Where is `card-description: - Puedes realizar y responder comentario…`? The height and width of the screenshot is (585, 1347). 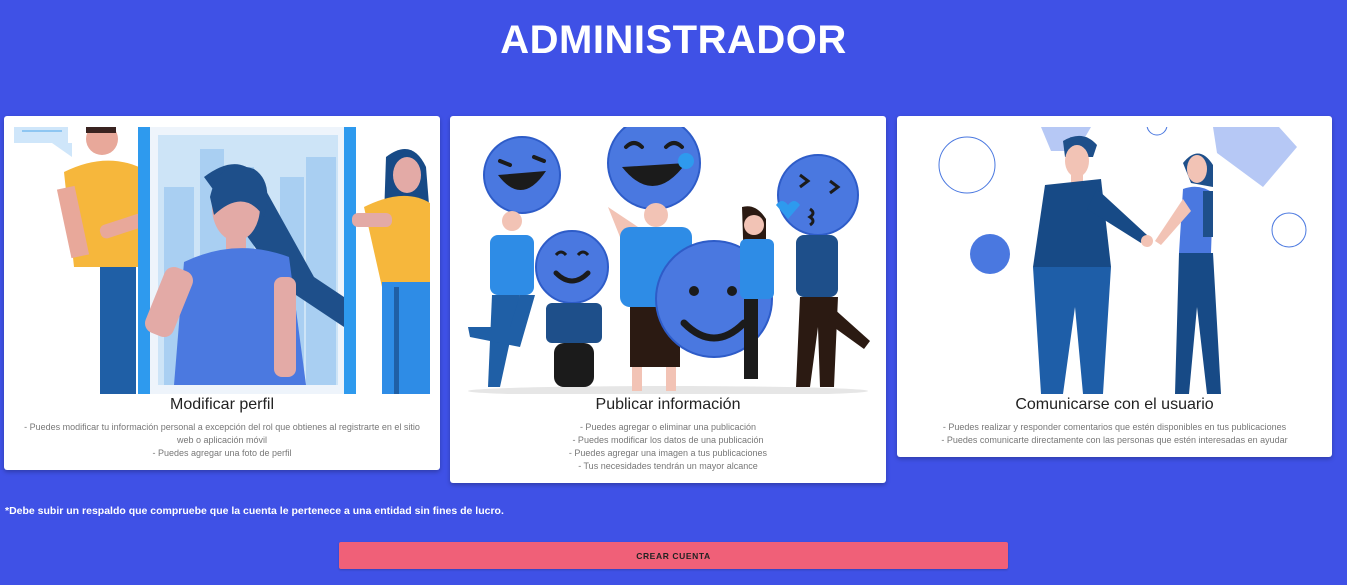
card-description: - Puedes realizar y responder comentario… is located at coordinates (1114, 434).